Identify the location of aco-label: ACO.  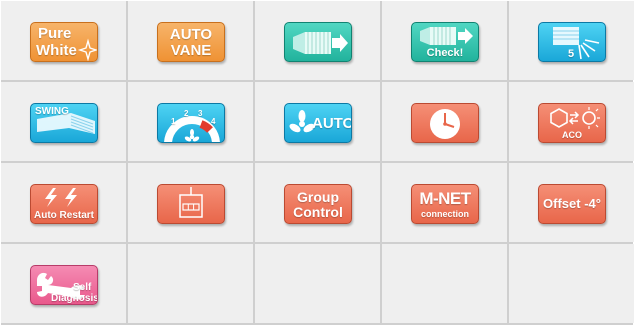
(572, 135).